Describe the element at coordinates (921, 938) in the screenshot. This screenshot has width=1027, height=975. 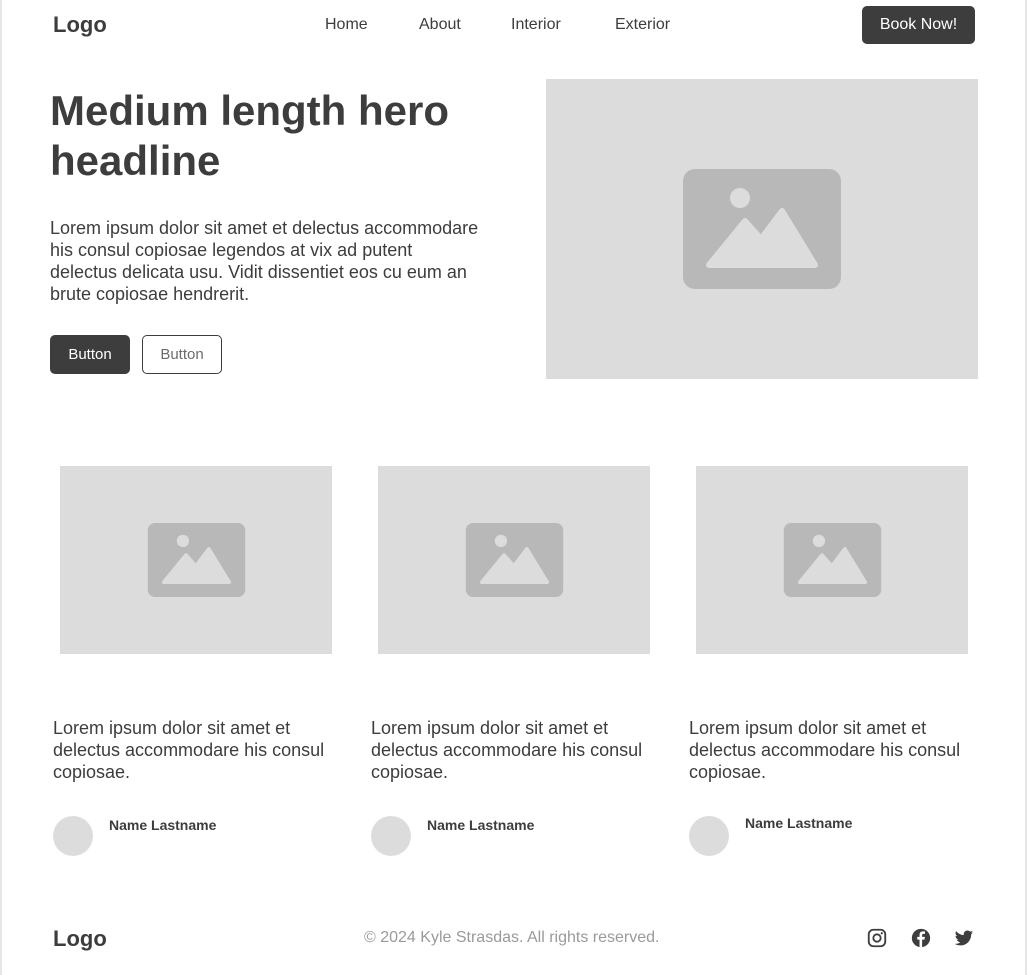
I see `facebook-icon` at that location.